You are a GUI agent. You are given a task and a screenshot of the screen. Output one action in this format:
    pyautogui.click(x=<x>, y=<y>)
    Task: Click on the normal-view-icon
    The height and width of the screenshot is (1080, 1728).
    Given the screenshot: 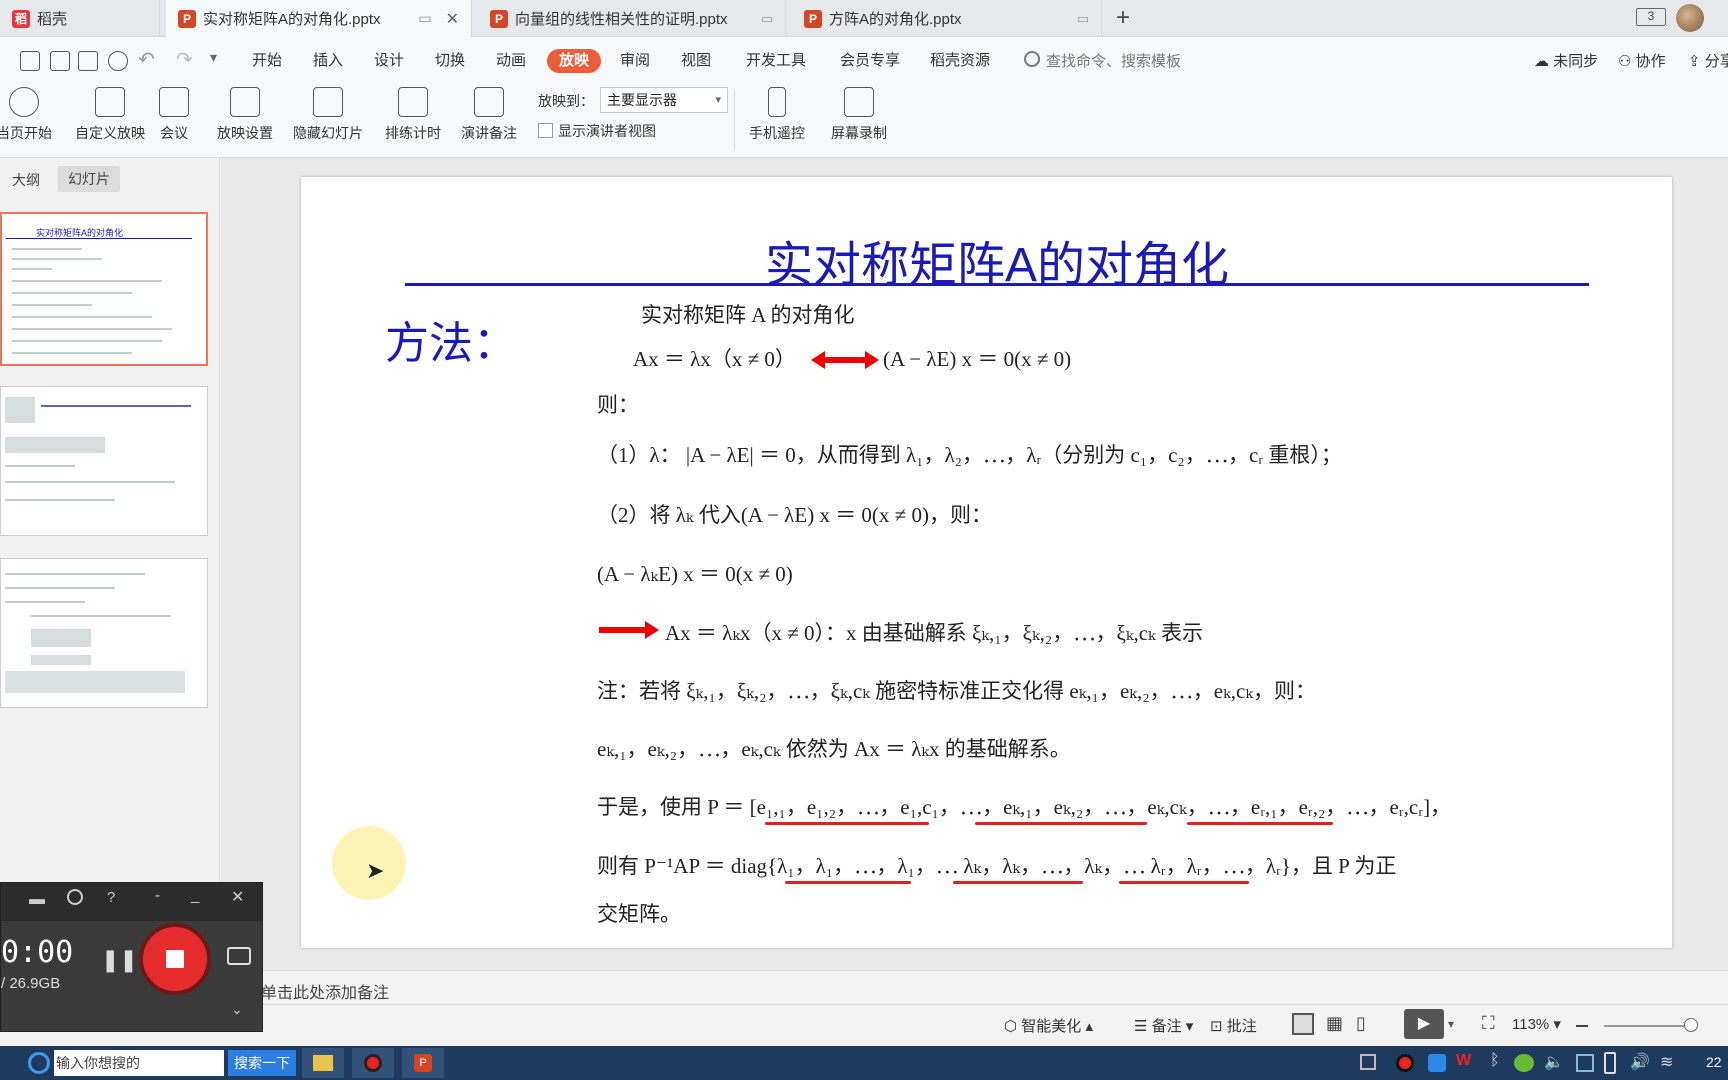 What is the action you would take?
    pyautogui.click(x=1303, y=1024)
    